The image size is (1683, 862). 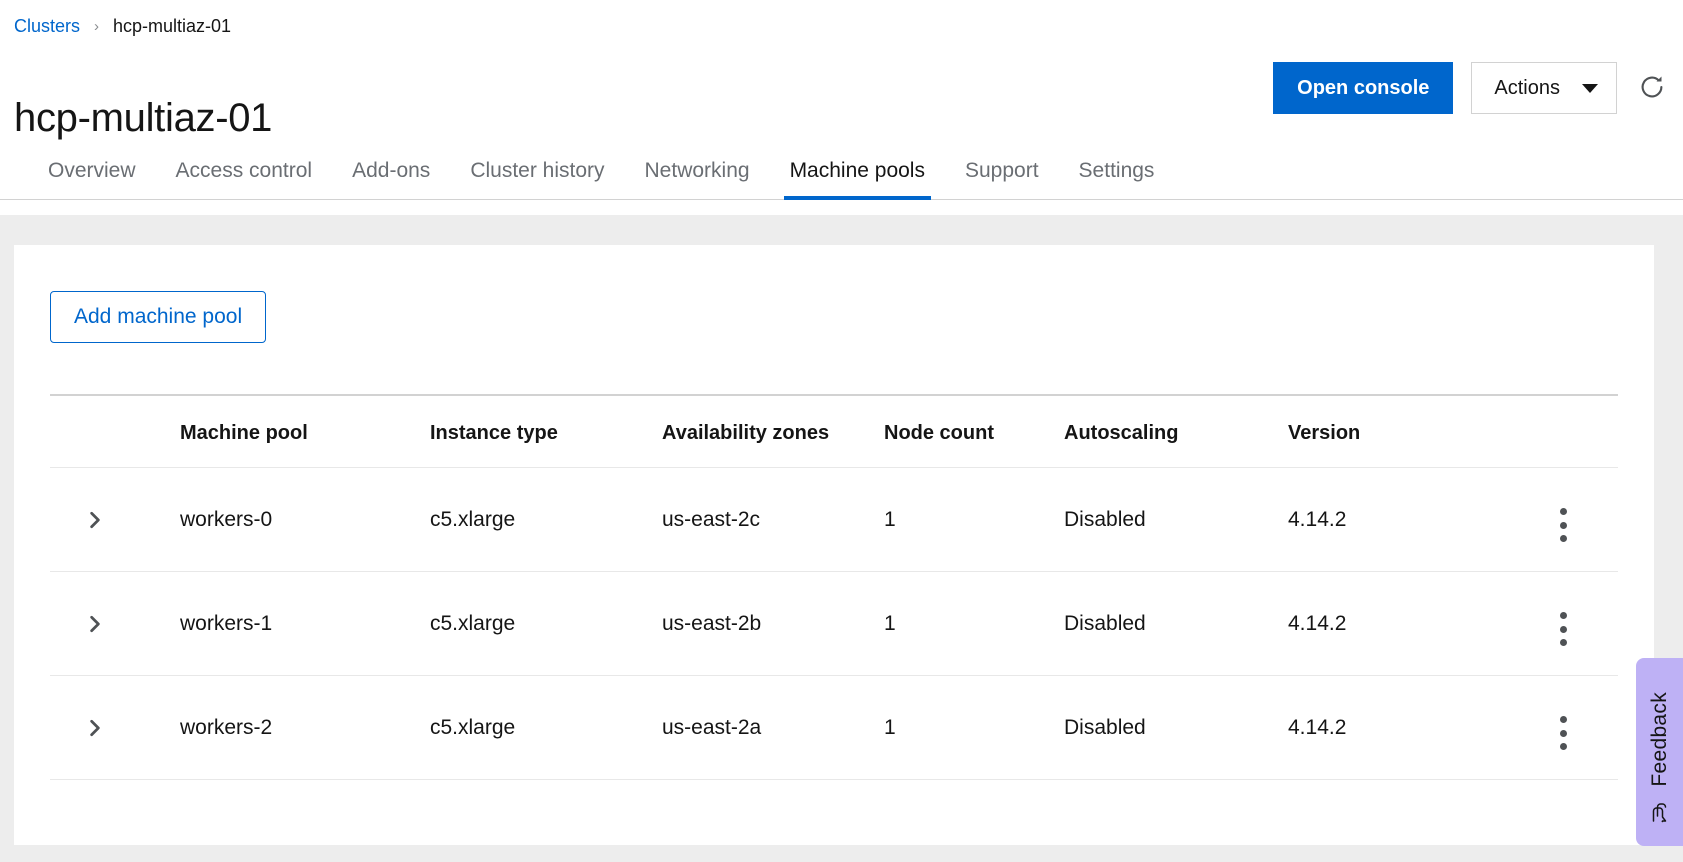 What do you see at coordinates (546, 431) in the screenshot?
I see `column-header-instance-type: Instance type` at bounding box center [546, 431].